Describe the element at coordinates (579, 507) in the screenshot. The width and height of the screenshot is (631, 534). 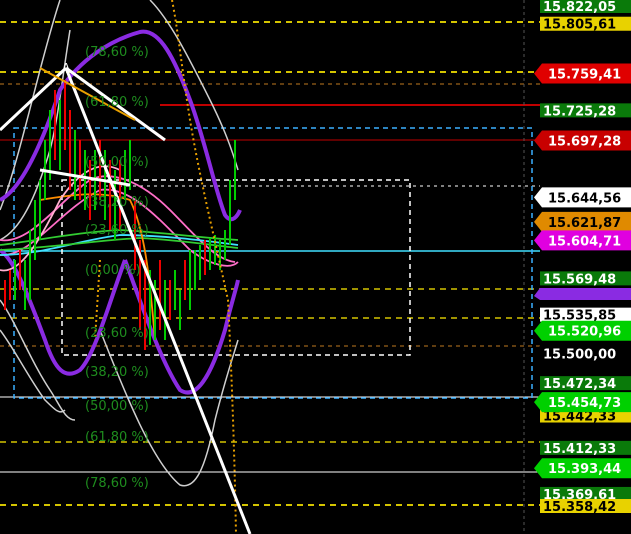
I see `price-tag-label: 15.358,42` at that location.